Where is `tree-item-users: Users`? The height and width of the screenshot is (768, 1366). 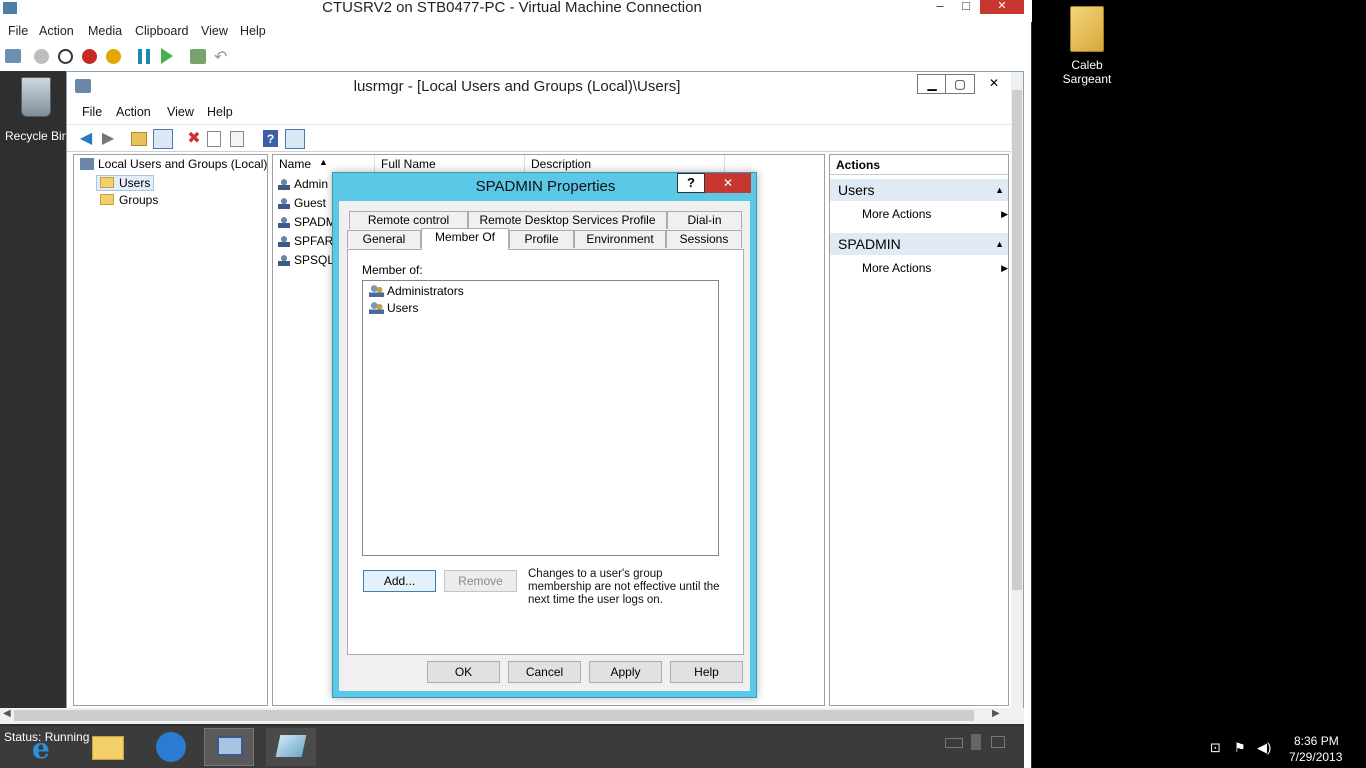 tree-item-users: Users is located at coordinates (125, 183).